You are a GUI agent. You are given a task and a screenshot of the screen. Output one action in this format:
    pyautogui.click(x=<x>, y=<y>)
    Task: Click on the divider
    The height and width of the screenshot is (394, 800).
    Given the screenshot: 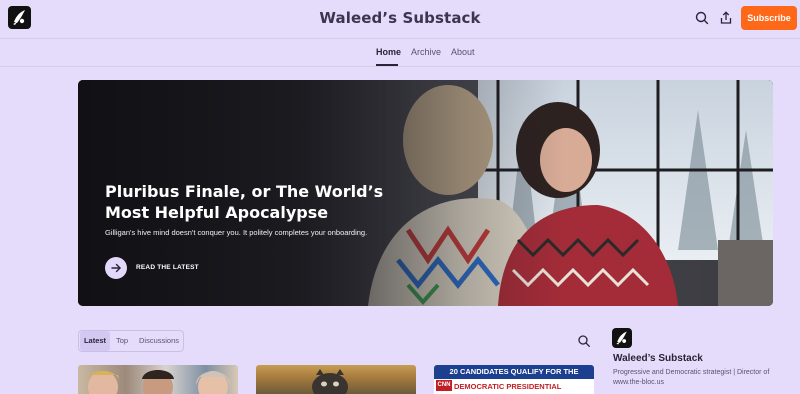 What is the action you would take?
    pyautogui.click(x=400, y=66)
    